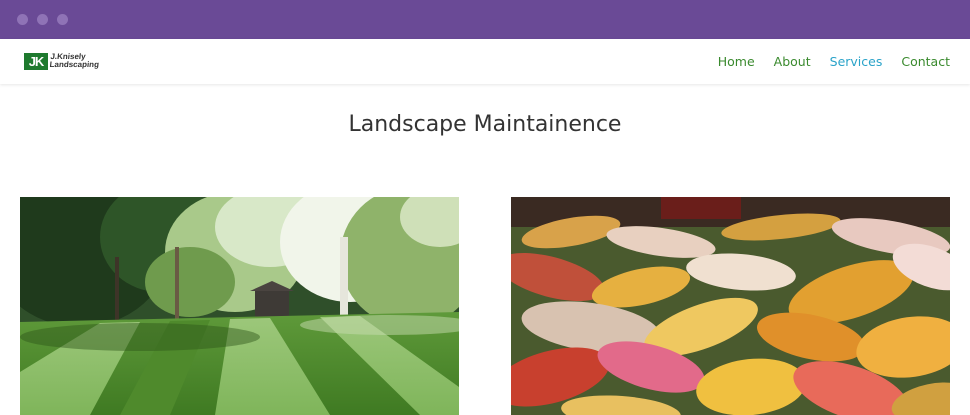 This screenshot has height=415, width=970. Describe the element at coordinates (62, 19) in the screenshot. I see `window-zoom-button` at that location.